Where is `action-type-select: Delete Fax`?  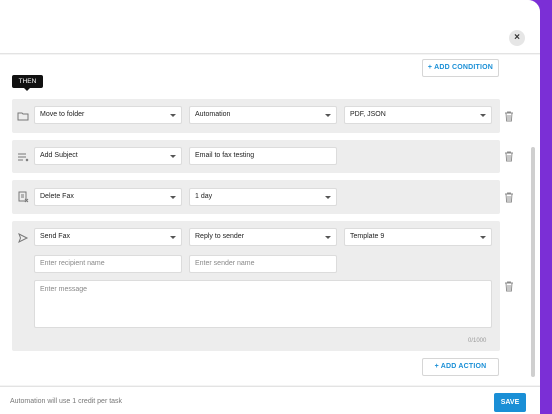 action-type-select: Delete Fax is located at coordinates (108, 197).